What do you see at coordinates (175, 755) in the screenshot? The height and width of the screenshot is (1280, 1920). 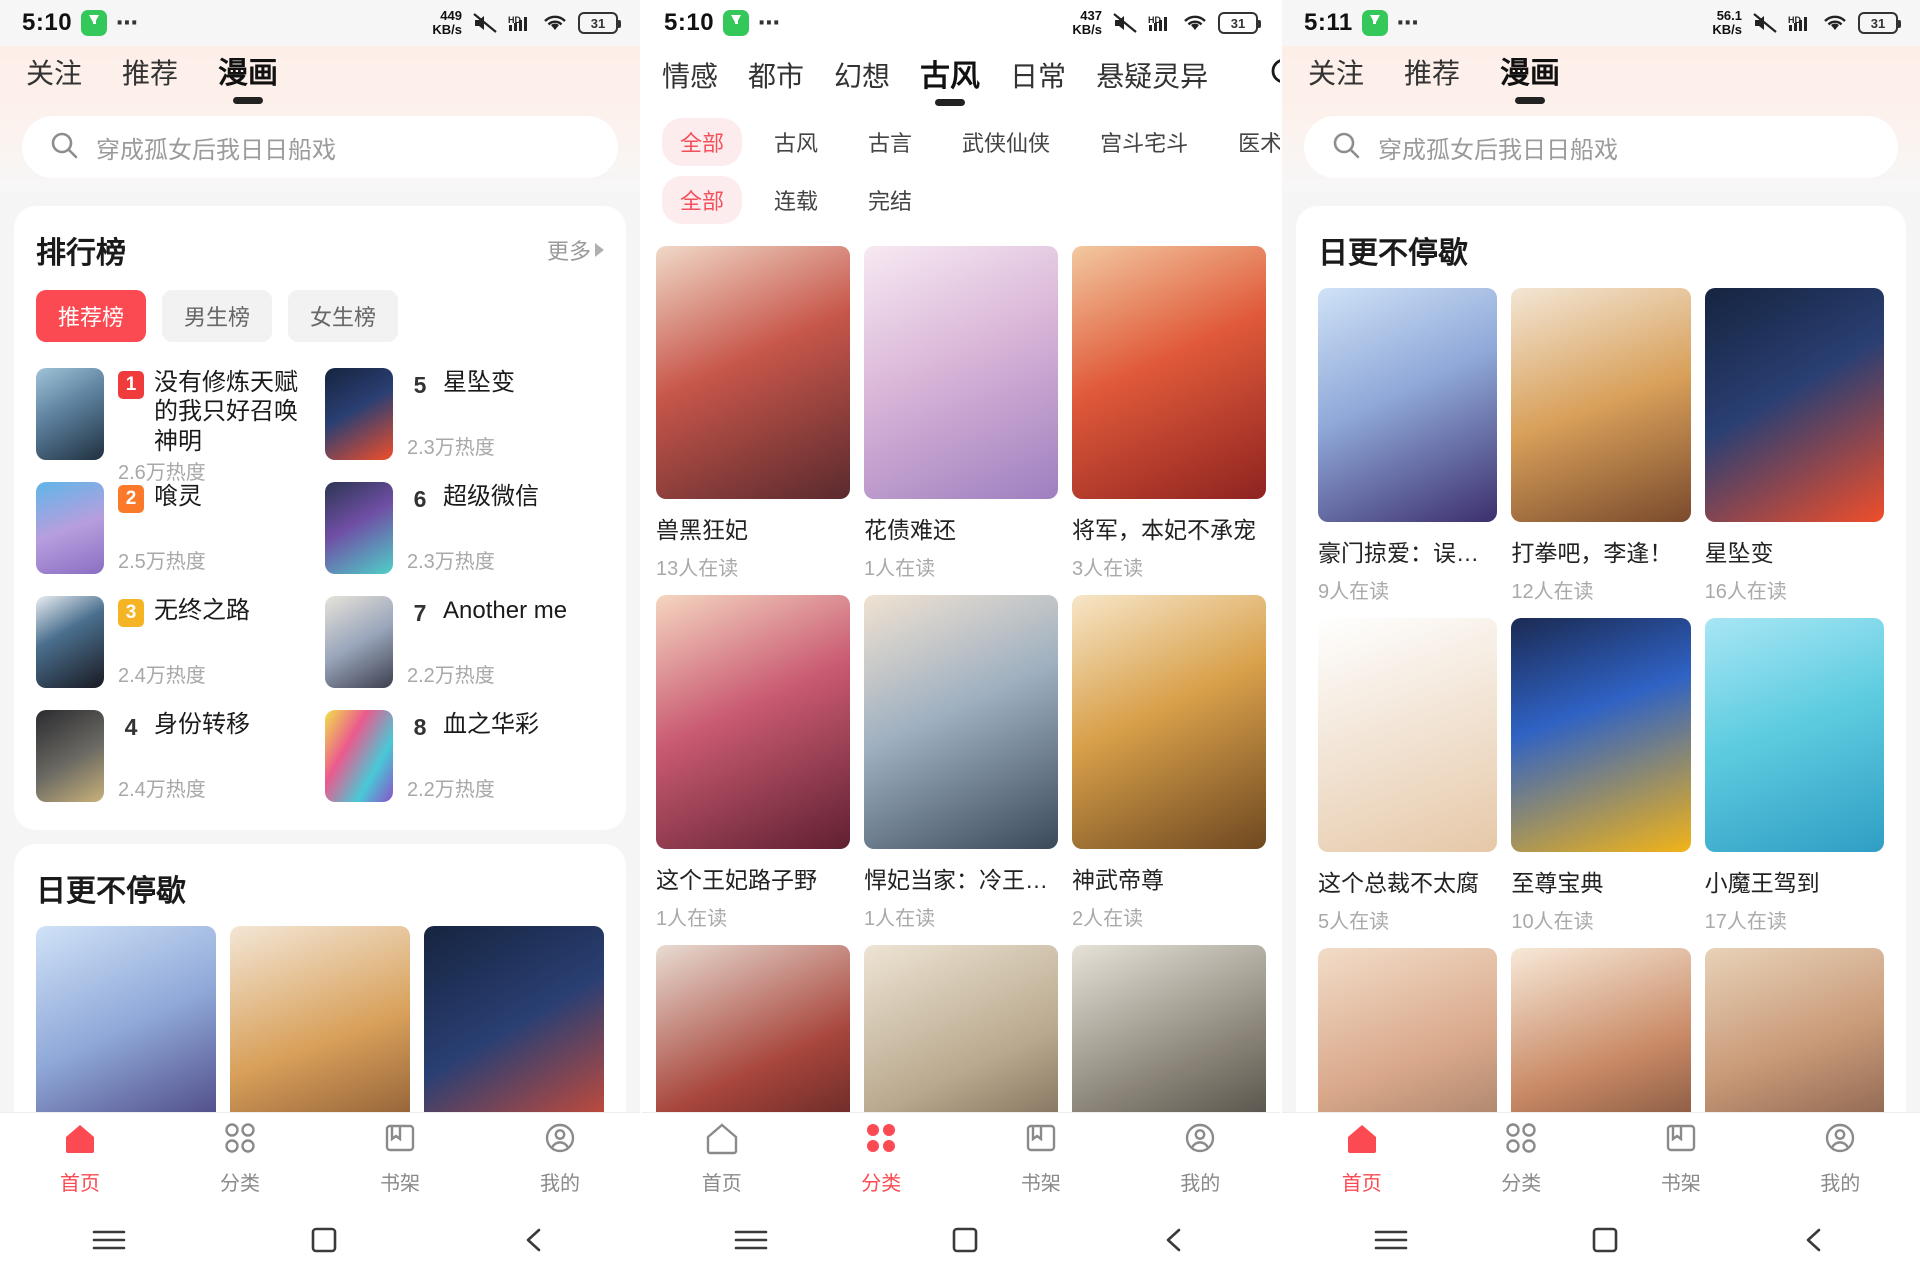 I see `table-row: 4 身份转移 2.4万热度` at bounding box center [175, 755].